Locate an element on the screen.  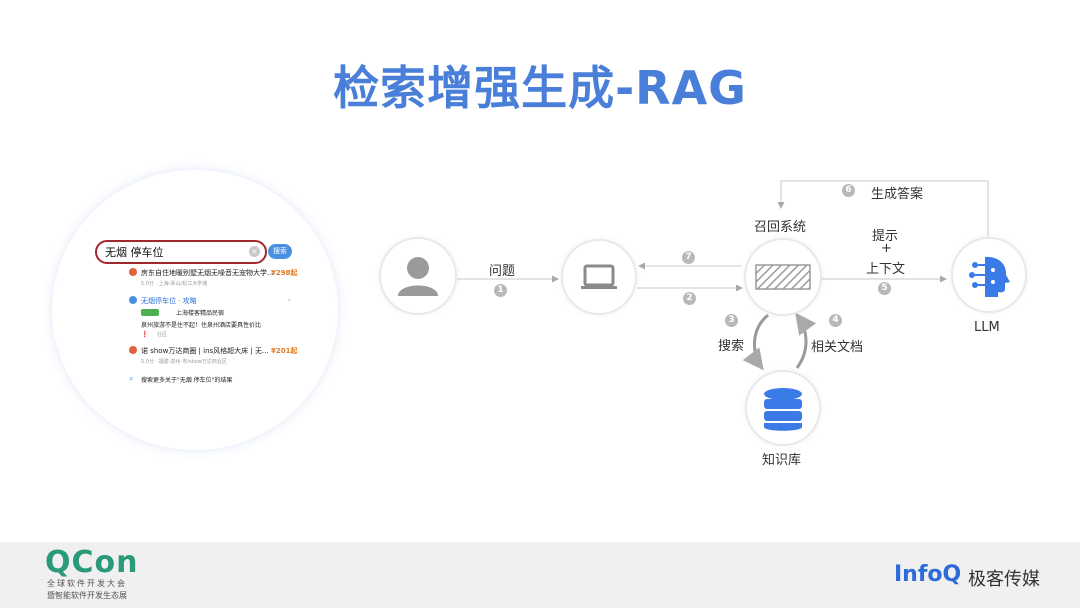
llm-node is located at coordinates (989, 275).